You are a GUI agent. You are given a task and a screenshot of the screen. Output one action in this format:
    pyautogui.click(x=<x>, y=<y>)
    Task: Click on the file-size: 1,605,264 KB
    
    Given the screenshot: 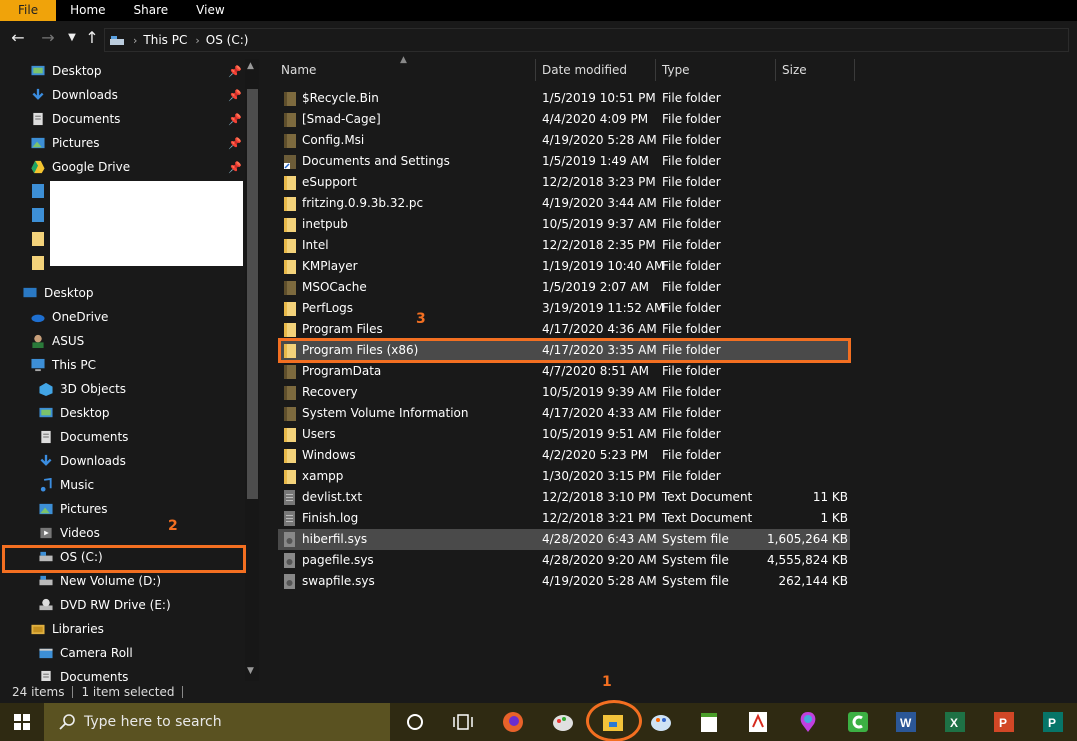 What is the action you would take?
    pyautogui.click(x=807, y=539)
    